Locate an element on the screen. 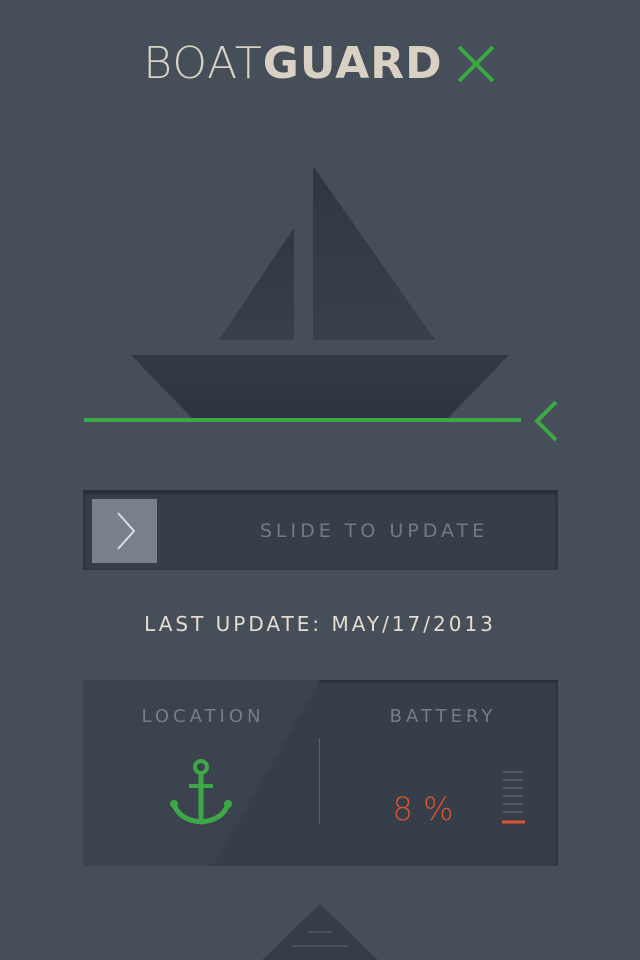  app-logo: BOATGUARD is located at coordinates (320, 64).